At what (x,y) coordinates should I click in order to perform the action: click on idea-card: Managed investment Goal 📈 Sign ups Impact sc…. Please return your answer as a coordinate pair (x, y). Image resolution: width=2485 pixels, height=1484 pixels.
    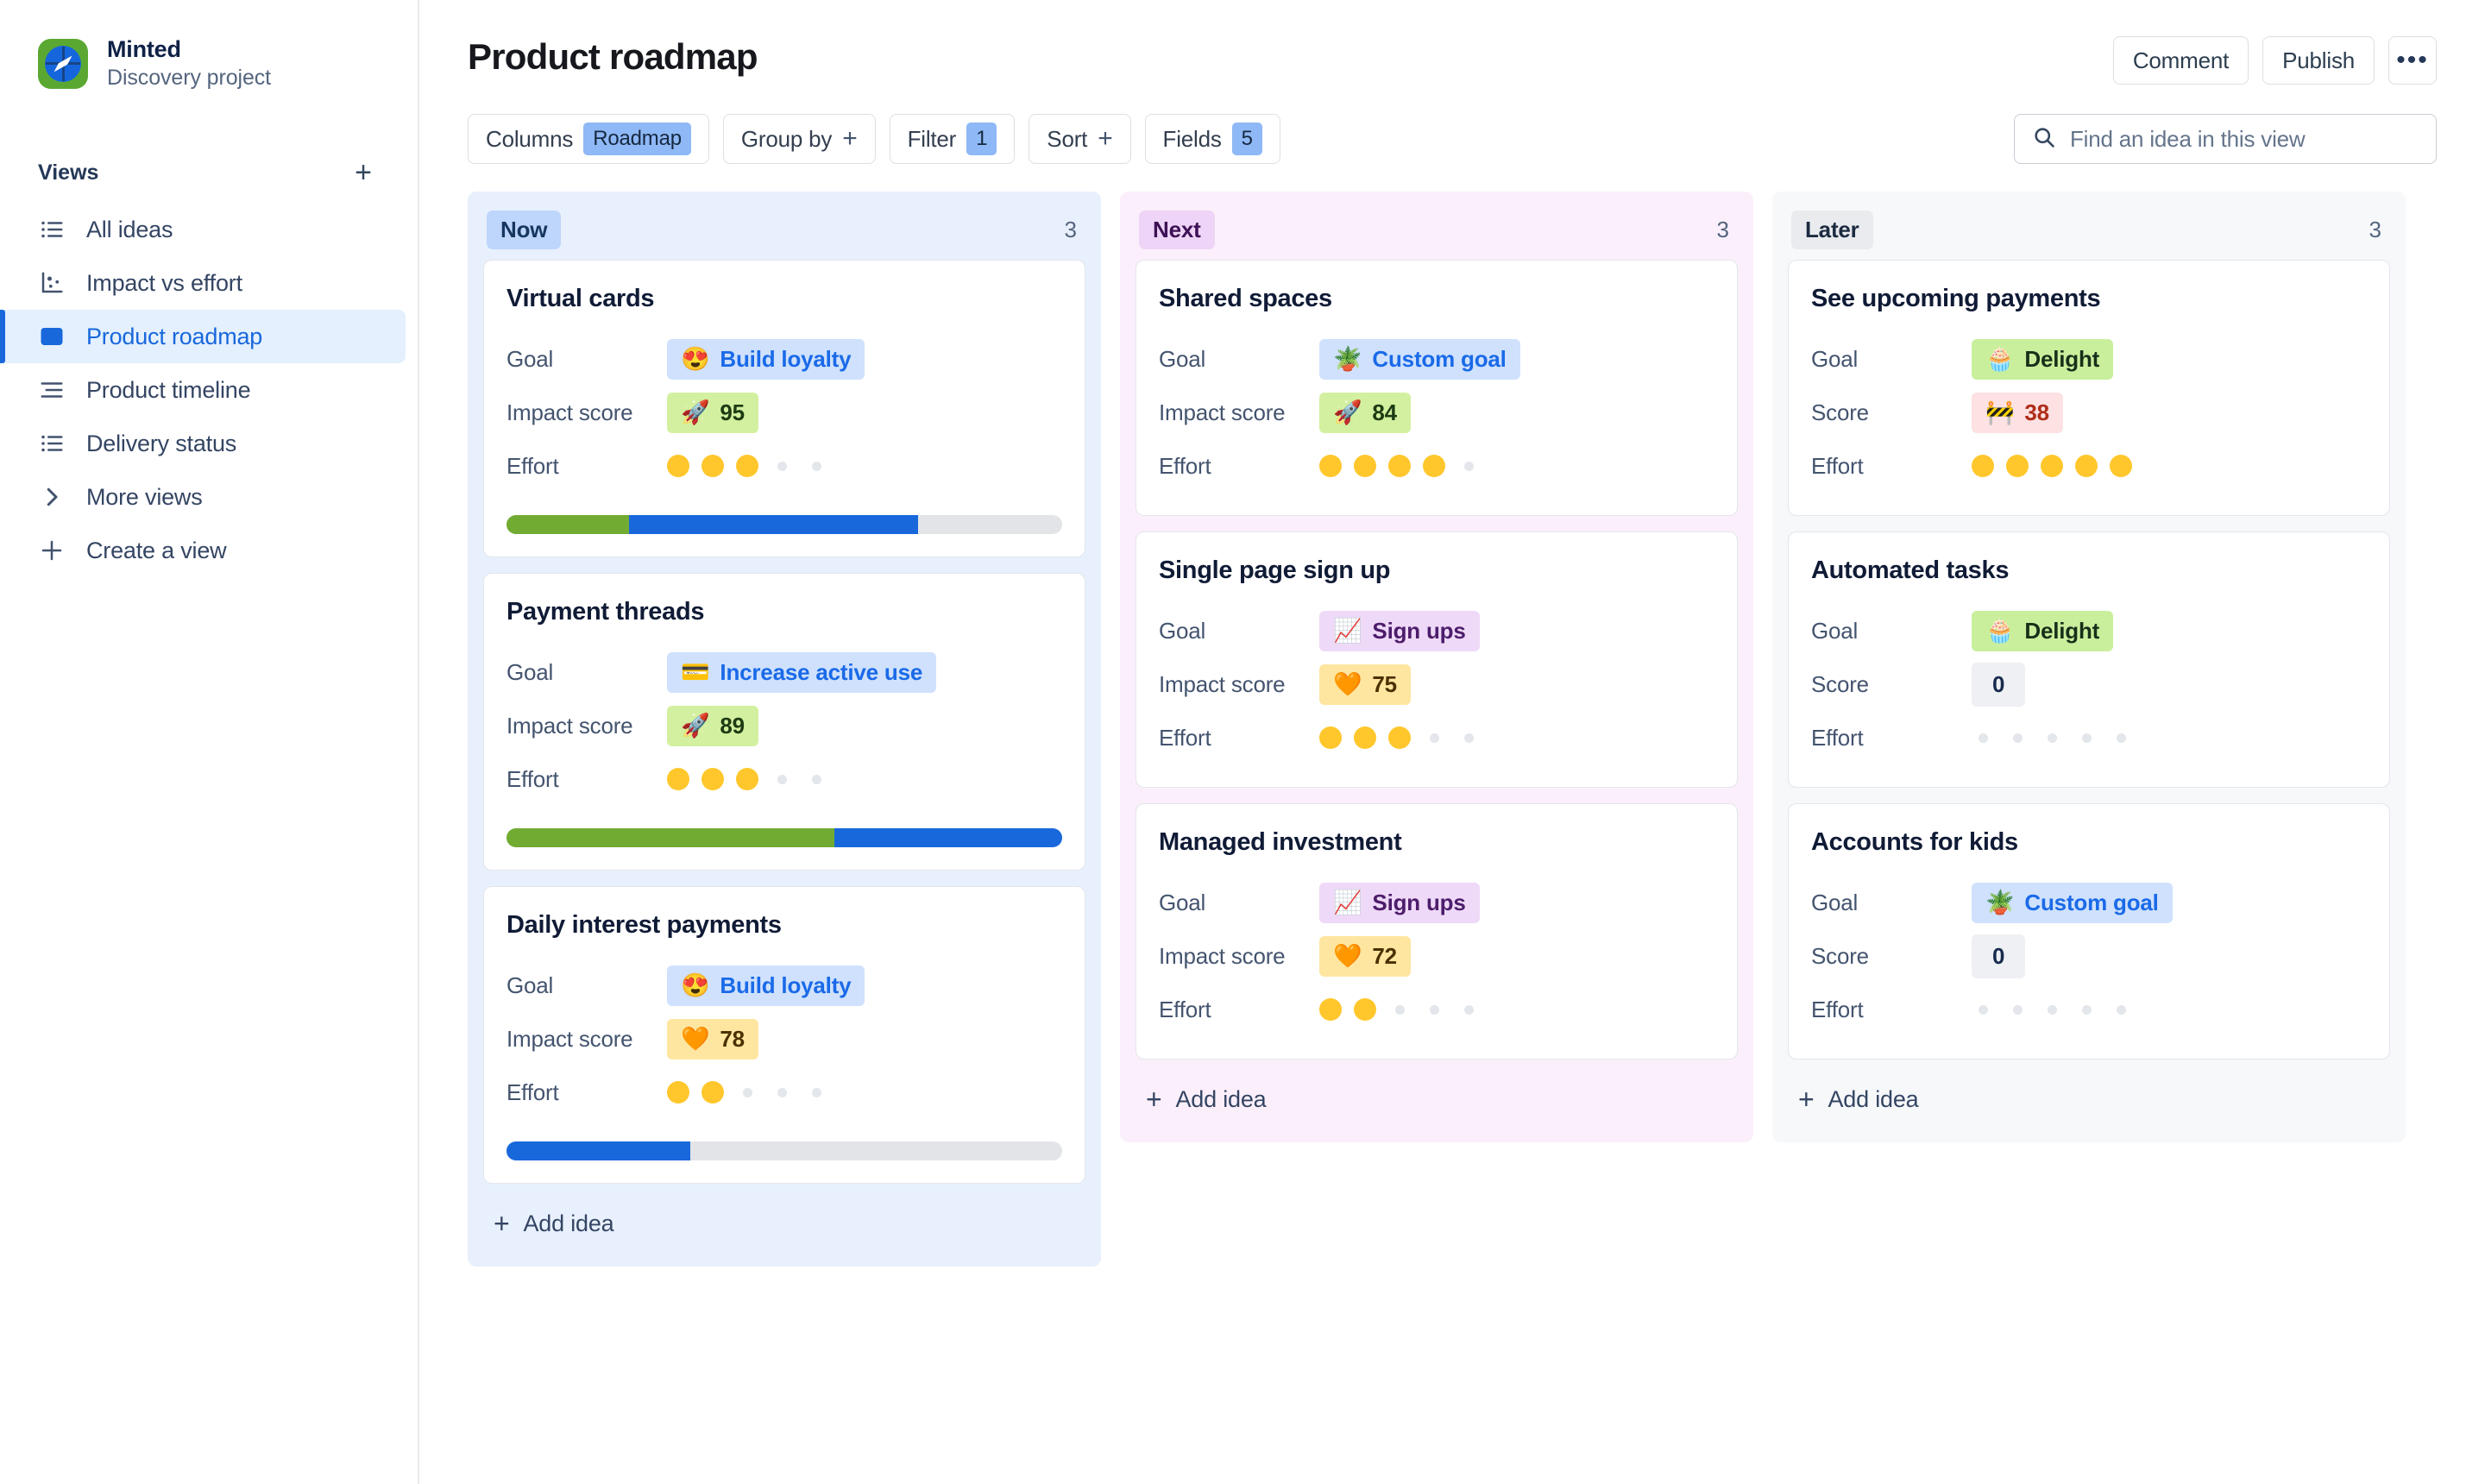
    Looking at the image, I should click on (1437, 932).